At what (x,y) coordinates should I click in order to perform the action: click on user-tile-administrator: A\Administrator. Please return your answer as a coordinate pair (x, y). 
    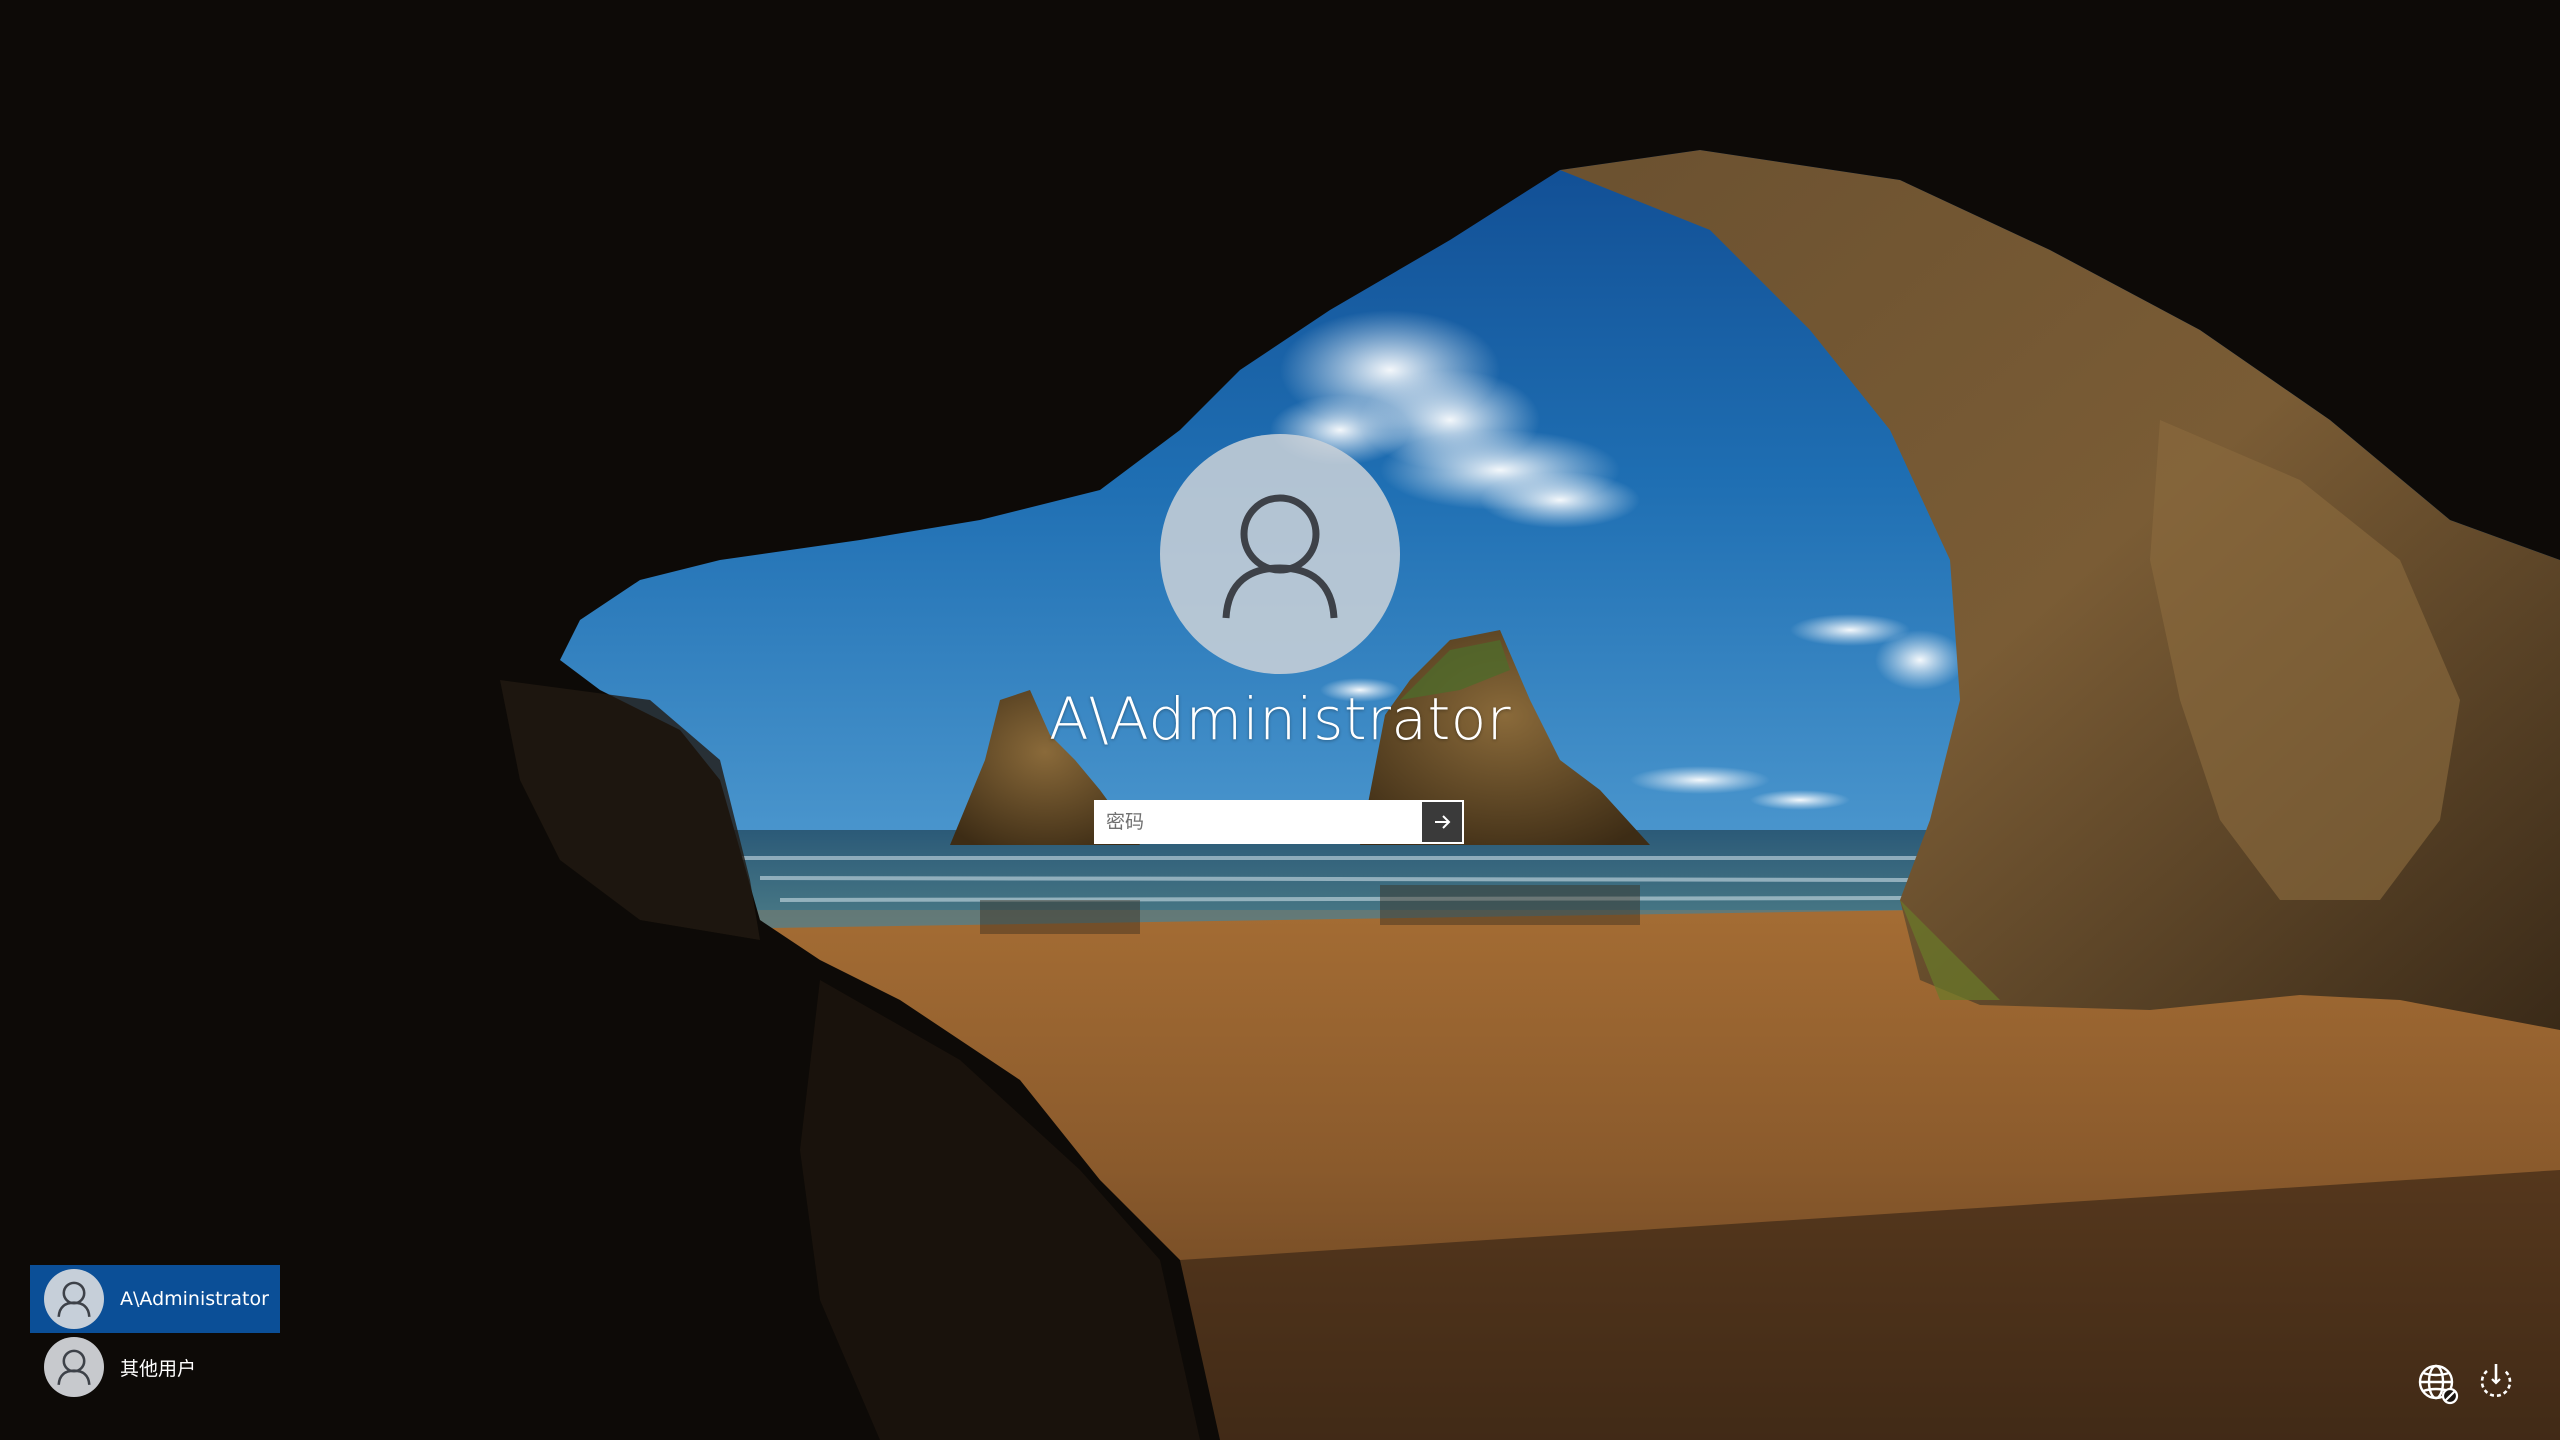
    Looking at the image, I should click on (155, 1299).